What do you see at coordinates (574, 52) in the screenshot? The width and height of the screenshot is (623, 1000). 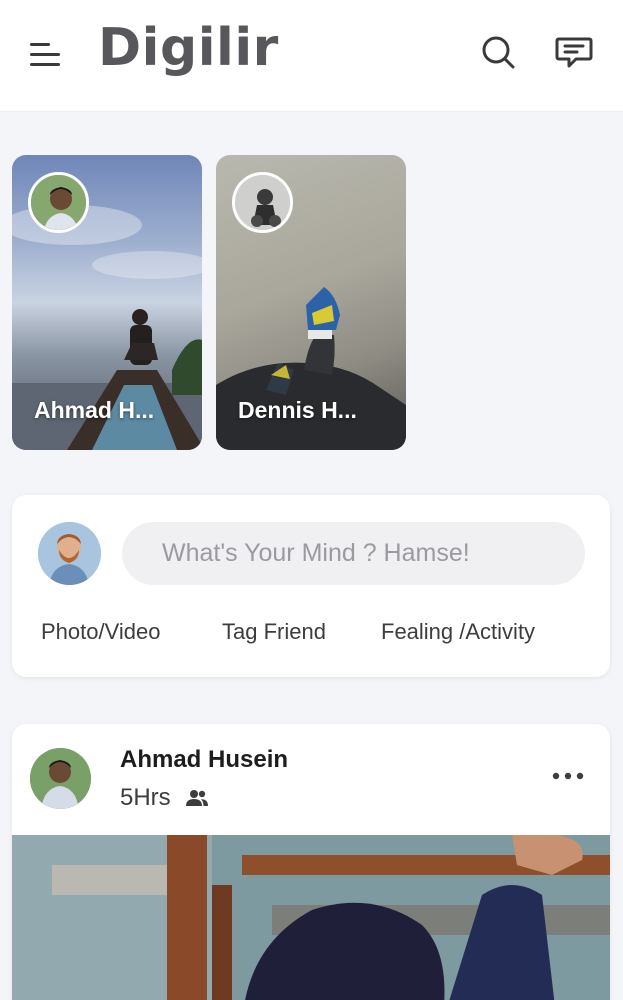 I see `chat-icon` at bounding box center [574, 52].